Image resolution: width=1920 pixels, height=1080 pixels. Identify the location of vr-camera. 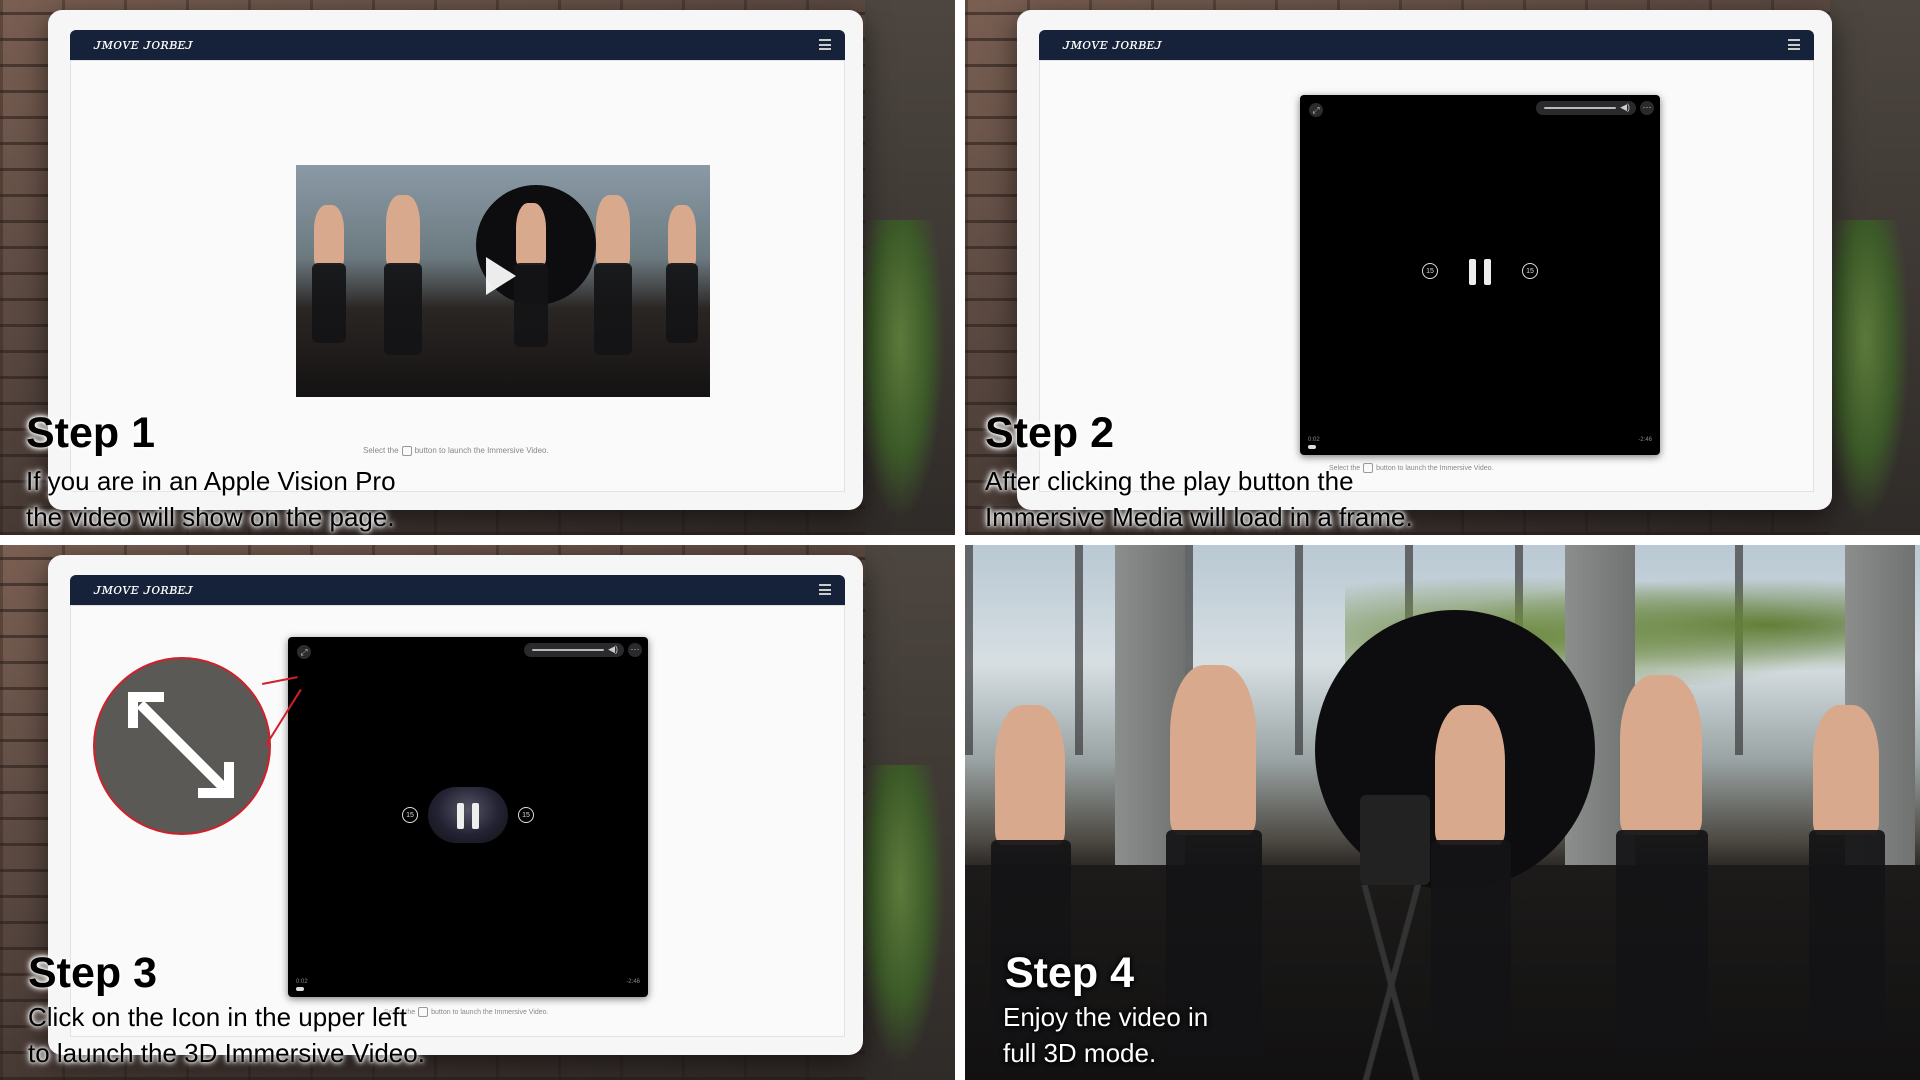
(1395, 840).